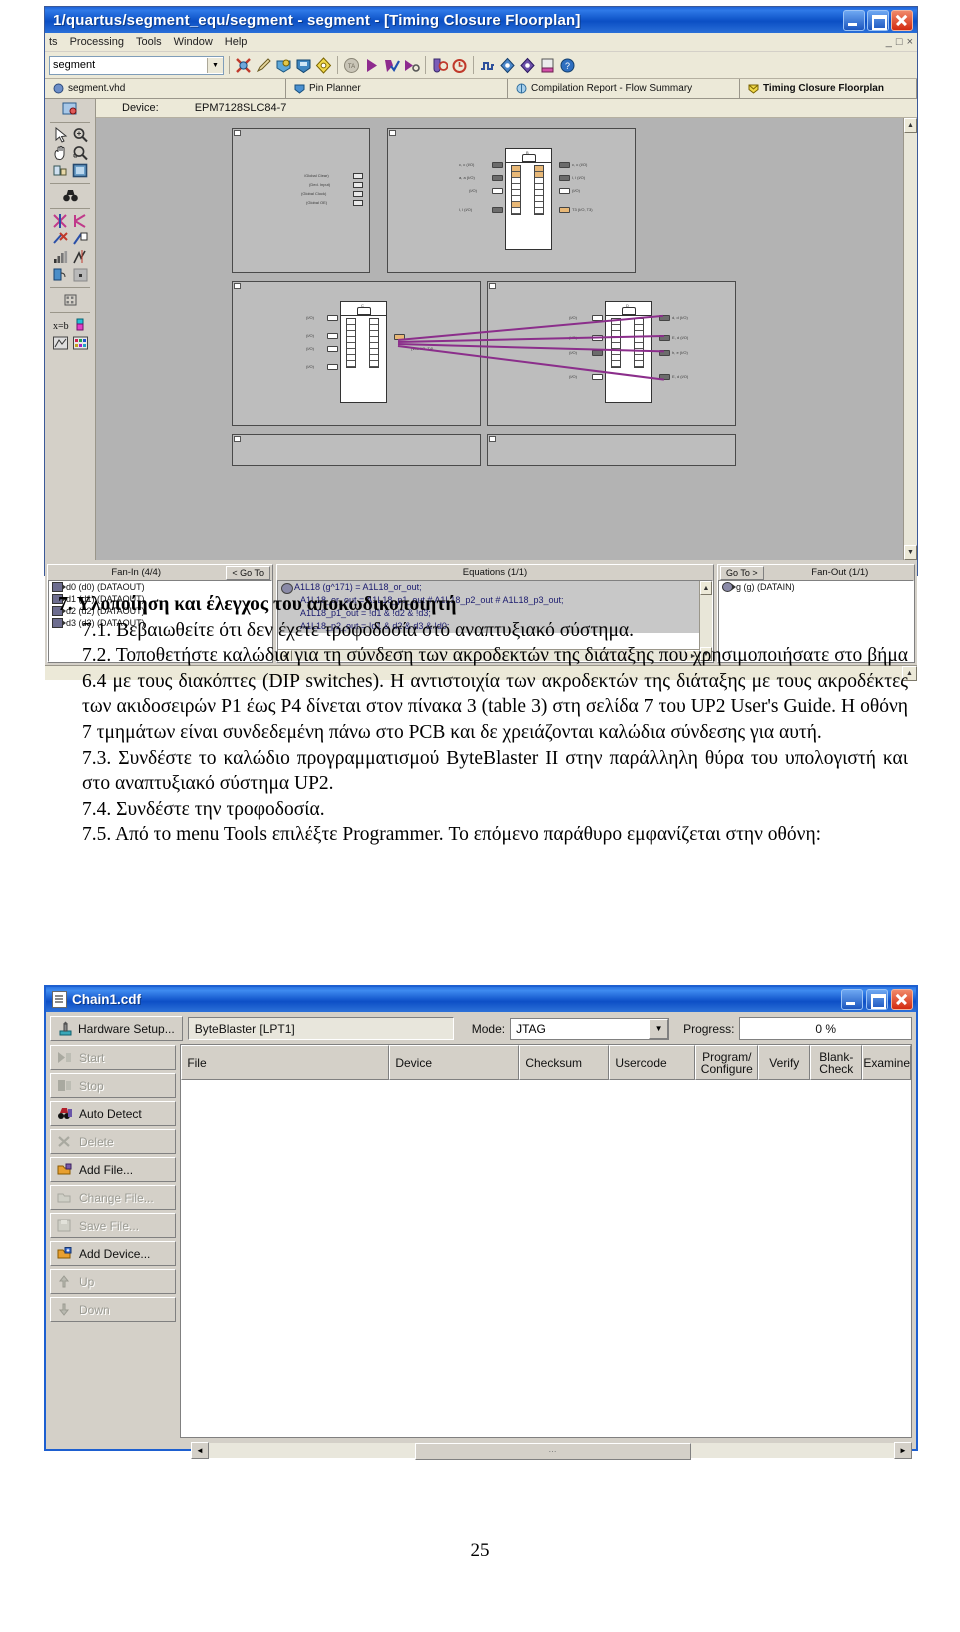 Image resolution: width=960 pixels, height=1632 pixels. Describe the element at coordinates (564, 1062) in the screenshot. I see `column-header-checksum: Checksum` at that location.